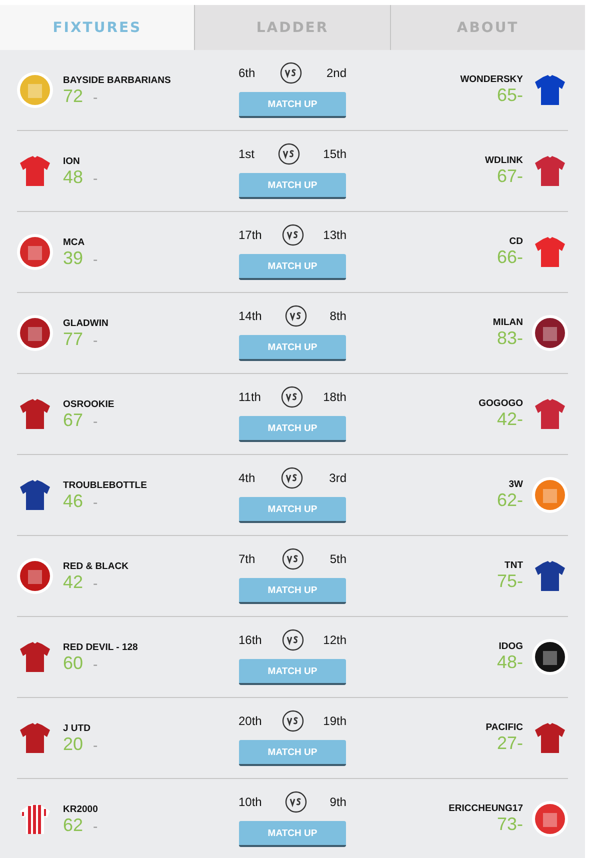  Describe the element at coordinates (117, 80) in the screenshot. I see `team-name: BAYSIDE BARBARIANS` at that location.